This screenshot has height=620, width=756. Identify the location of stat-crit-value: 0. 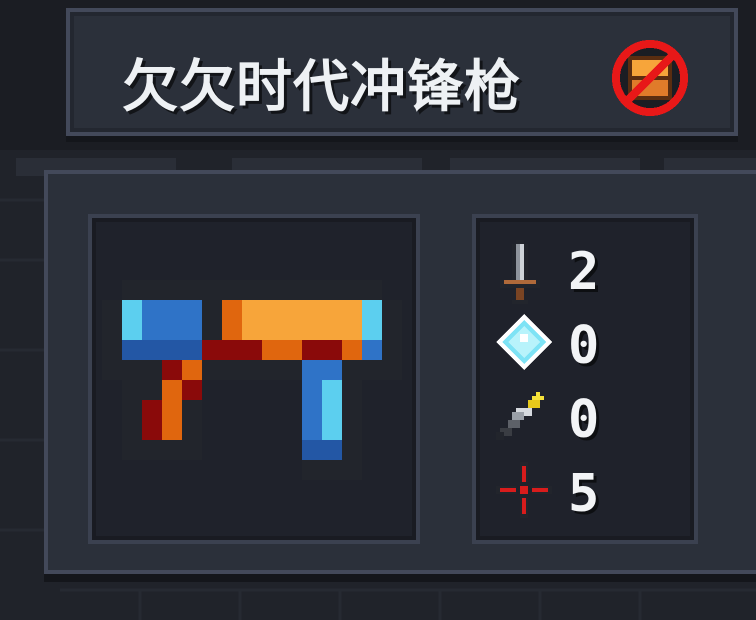
(584, 420).